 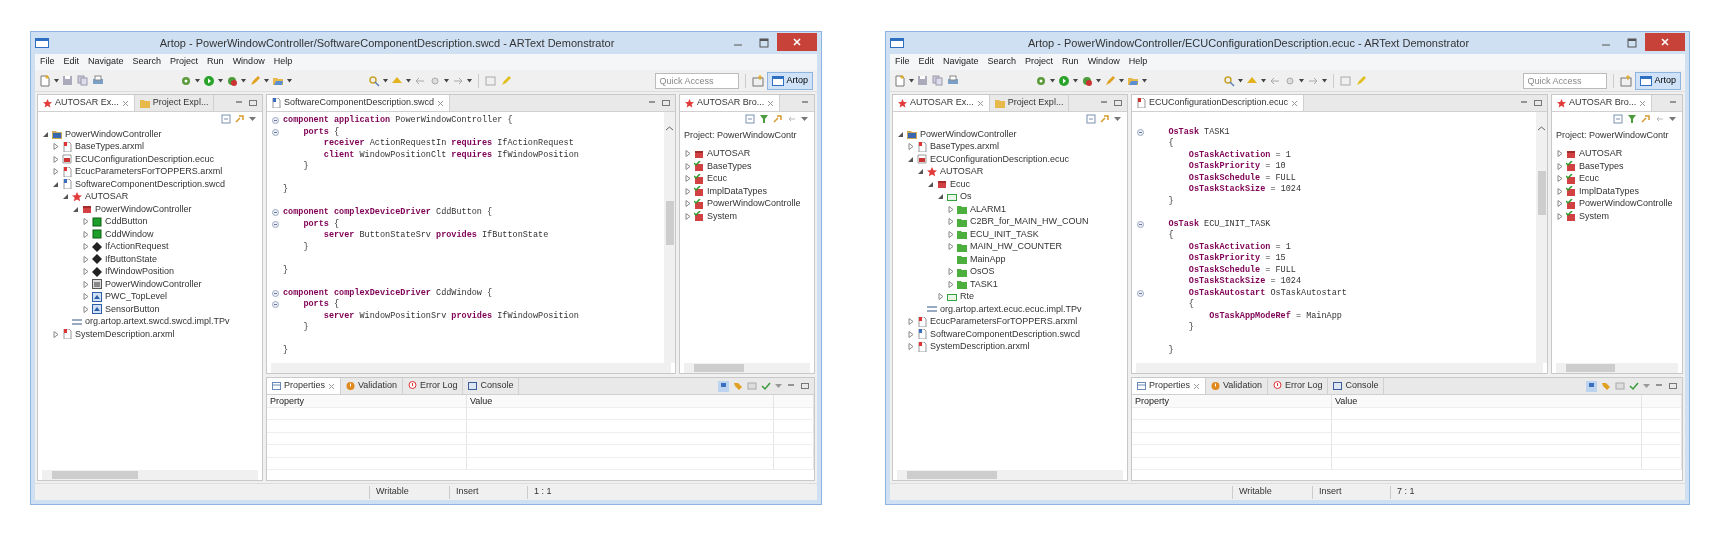 I want to click on tree-item: C2BR_for_MAIN_HW_COUN, so click(x=1012, y=221).